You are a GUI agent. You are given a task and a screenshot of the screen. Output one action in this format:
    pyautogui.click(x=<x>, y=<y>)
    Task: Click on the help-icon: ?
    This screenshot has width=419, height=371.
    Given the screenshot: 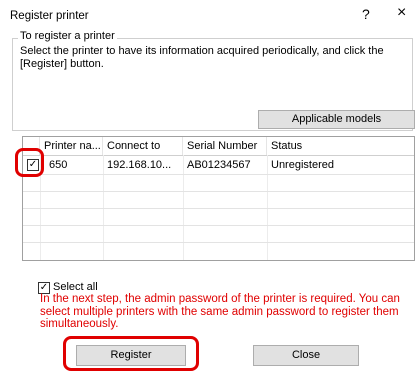 What is the action you would take?
    pyautogui.click(x=366, y=14)
    